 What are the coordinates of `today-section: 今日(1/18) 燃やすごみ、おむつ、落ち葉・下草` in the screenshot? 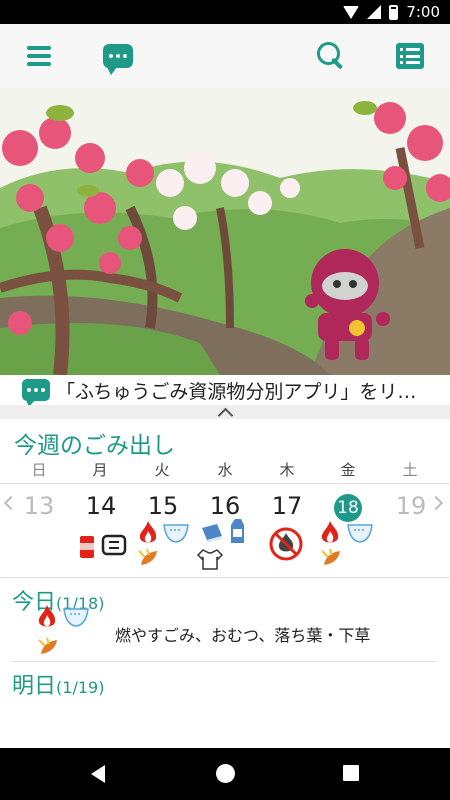 It's located at (224, 620).